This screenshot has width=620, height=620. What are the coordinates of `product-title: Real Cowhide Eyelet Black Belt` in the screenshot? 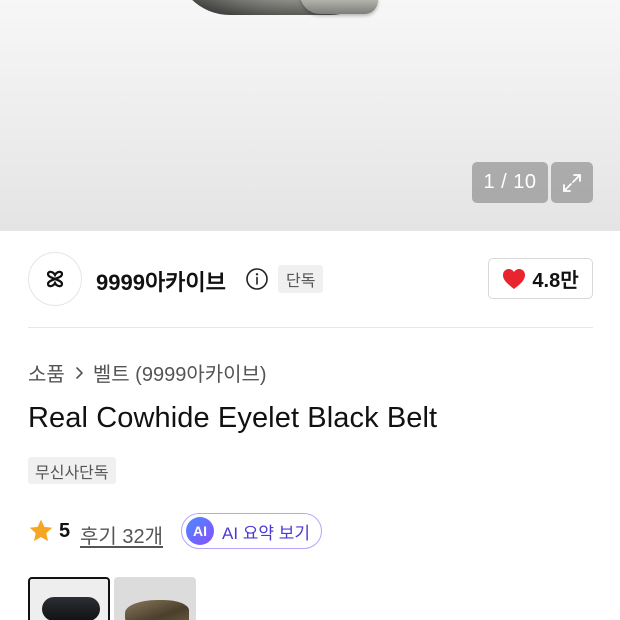 It's located at (233, 418).